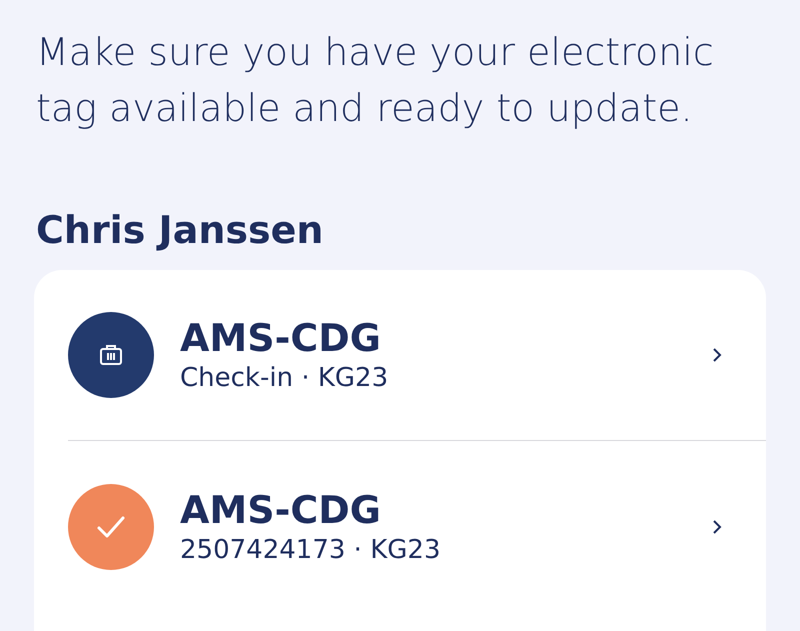  I want to click on passenger-name: Chris Janssen, so click(180, 230).